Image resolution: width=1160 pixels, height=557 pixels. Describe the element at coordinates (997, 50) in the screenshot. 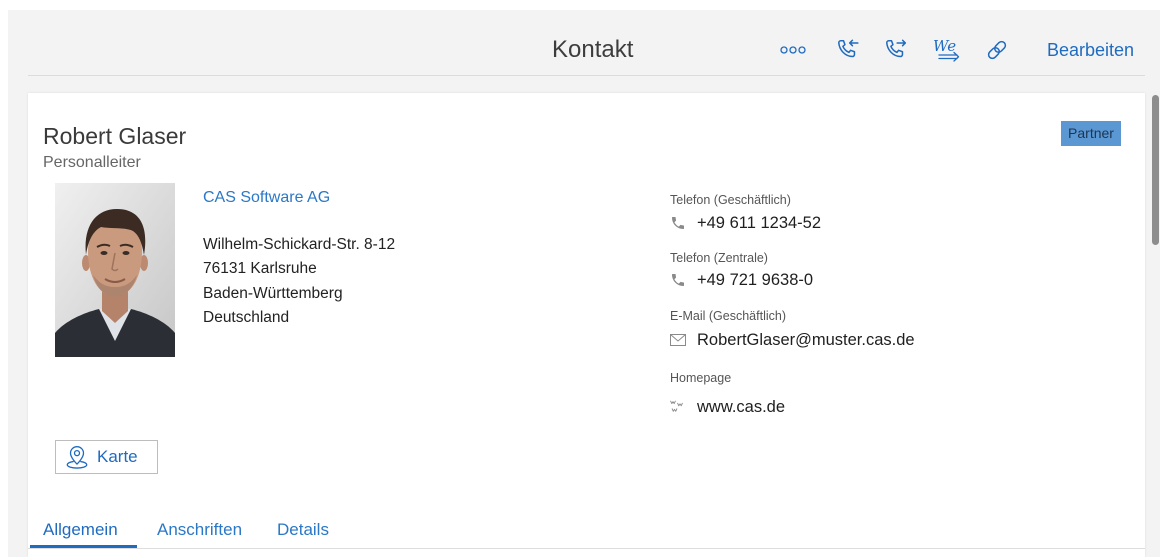

I see `link-icon` at that location.